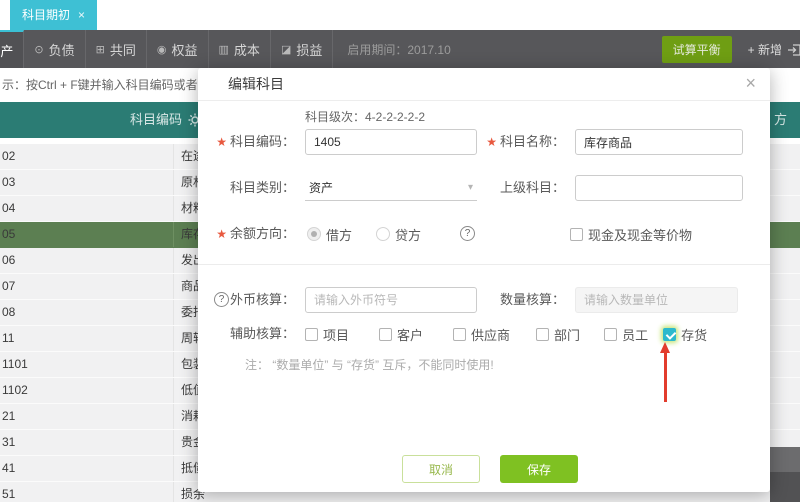  I want to click on enable-period-label: 启用期间：2017.10, so click(399, 49).